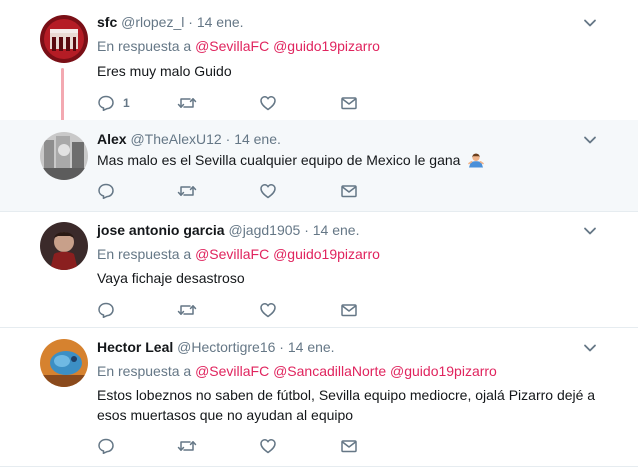 This screenshot has height=469, width=638. What do you see at coordinates (329, 371) in the screenshot?
I see `mention-link: @SancadillaNorte` at bounding box center [329, 371].